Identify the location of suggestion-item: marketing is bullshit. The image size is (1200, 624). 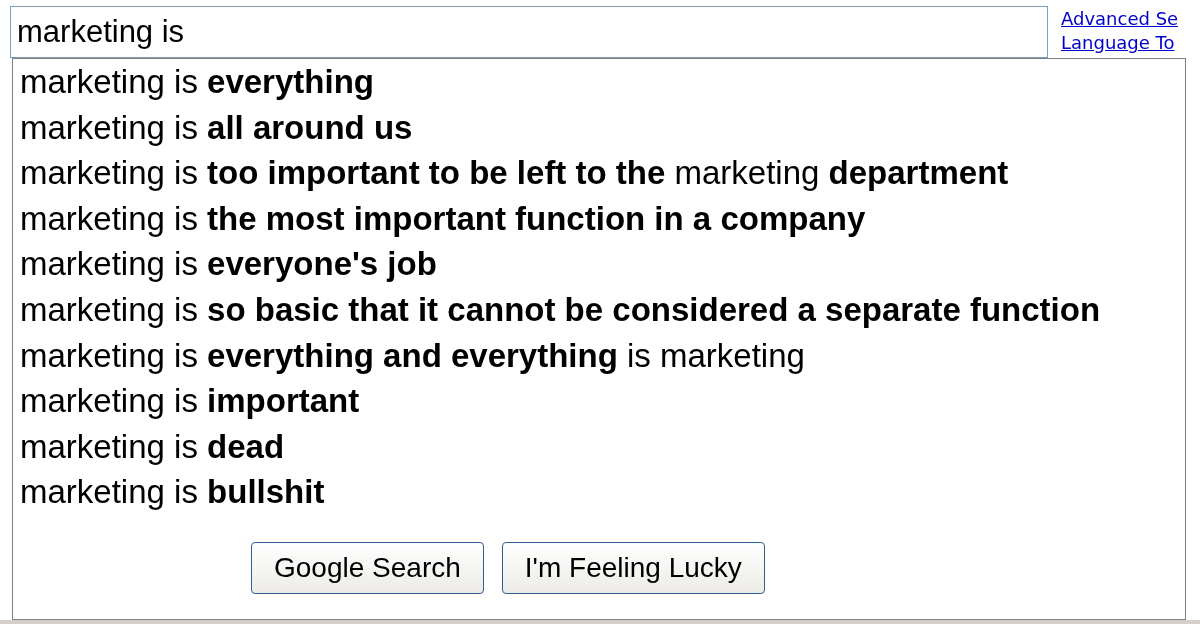
(599, 492).